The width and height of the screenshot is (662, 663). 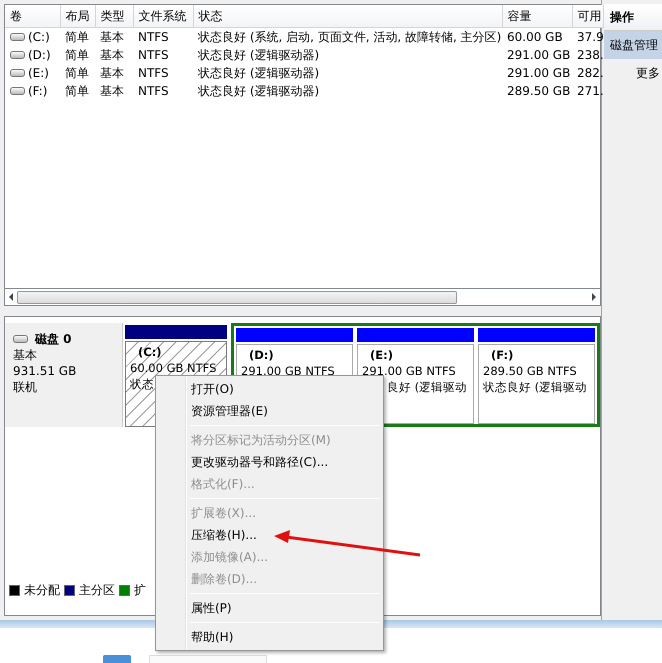 What do you see at coordinates (38, 73) in the screenshot?
I see `table-cell: (E:)` at bounding box center [38, 73].